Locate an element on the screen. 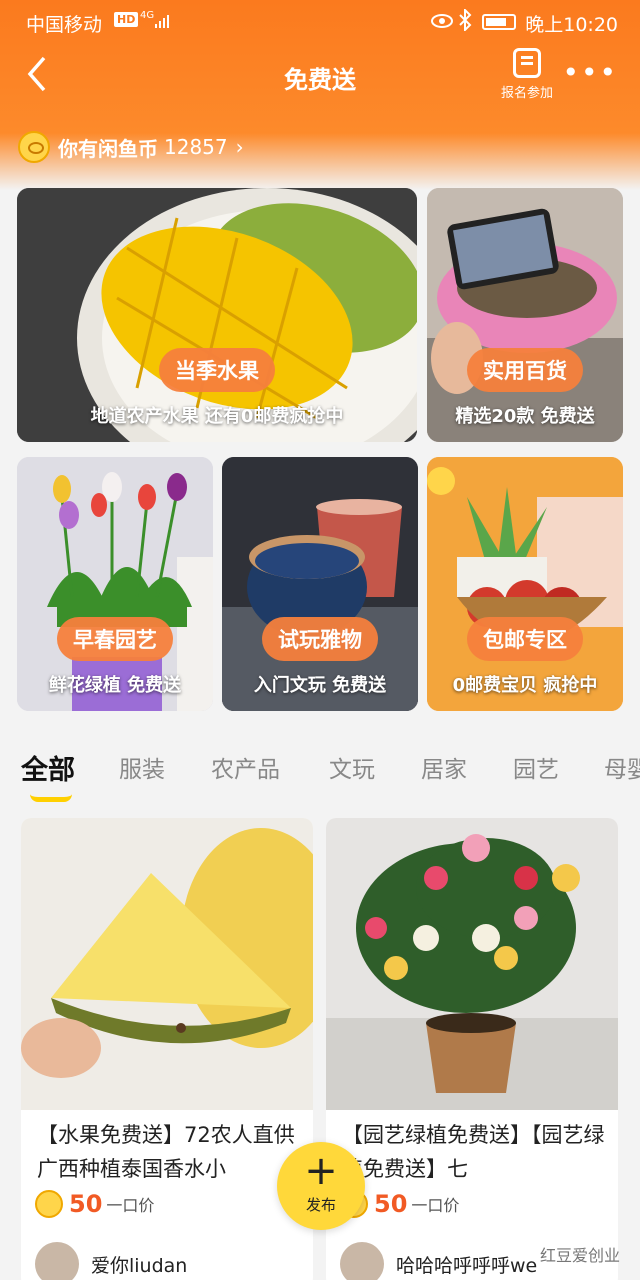  flower-plant-image is located at coordinates (472, 964).